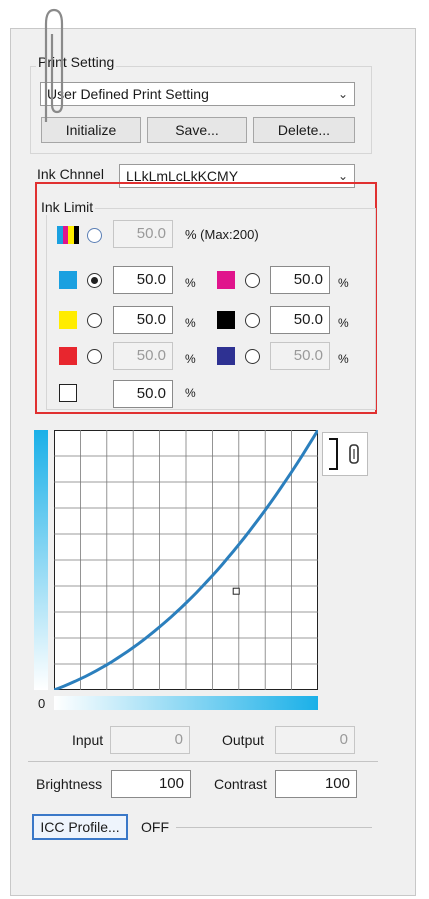 The image size is (429, 899). Describe the element at coordinates (300, 320) in the screenshot. I see `black-ink-limit-field: 50.0` at that location.